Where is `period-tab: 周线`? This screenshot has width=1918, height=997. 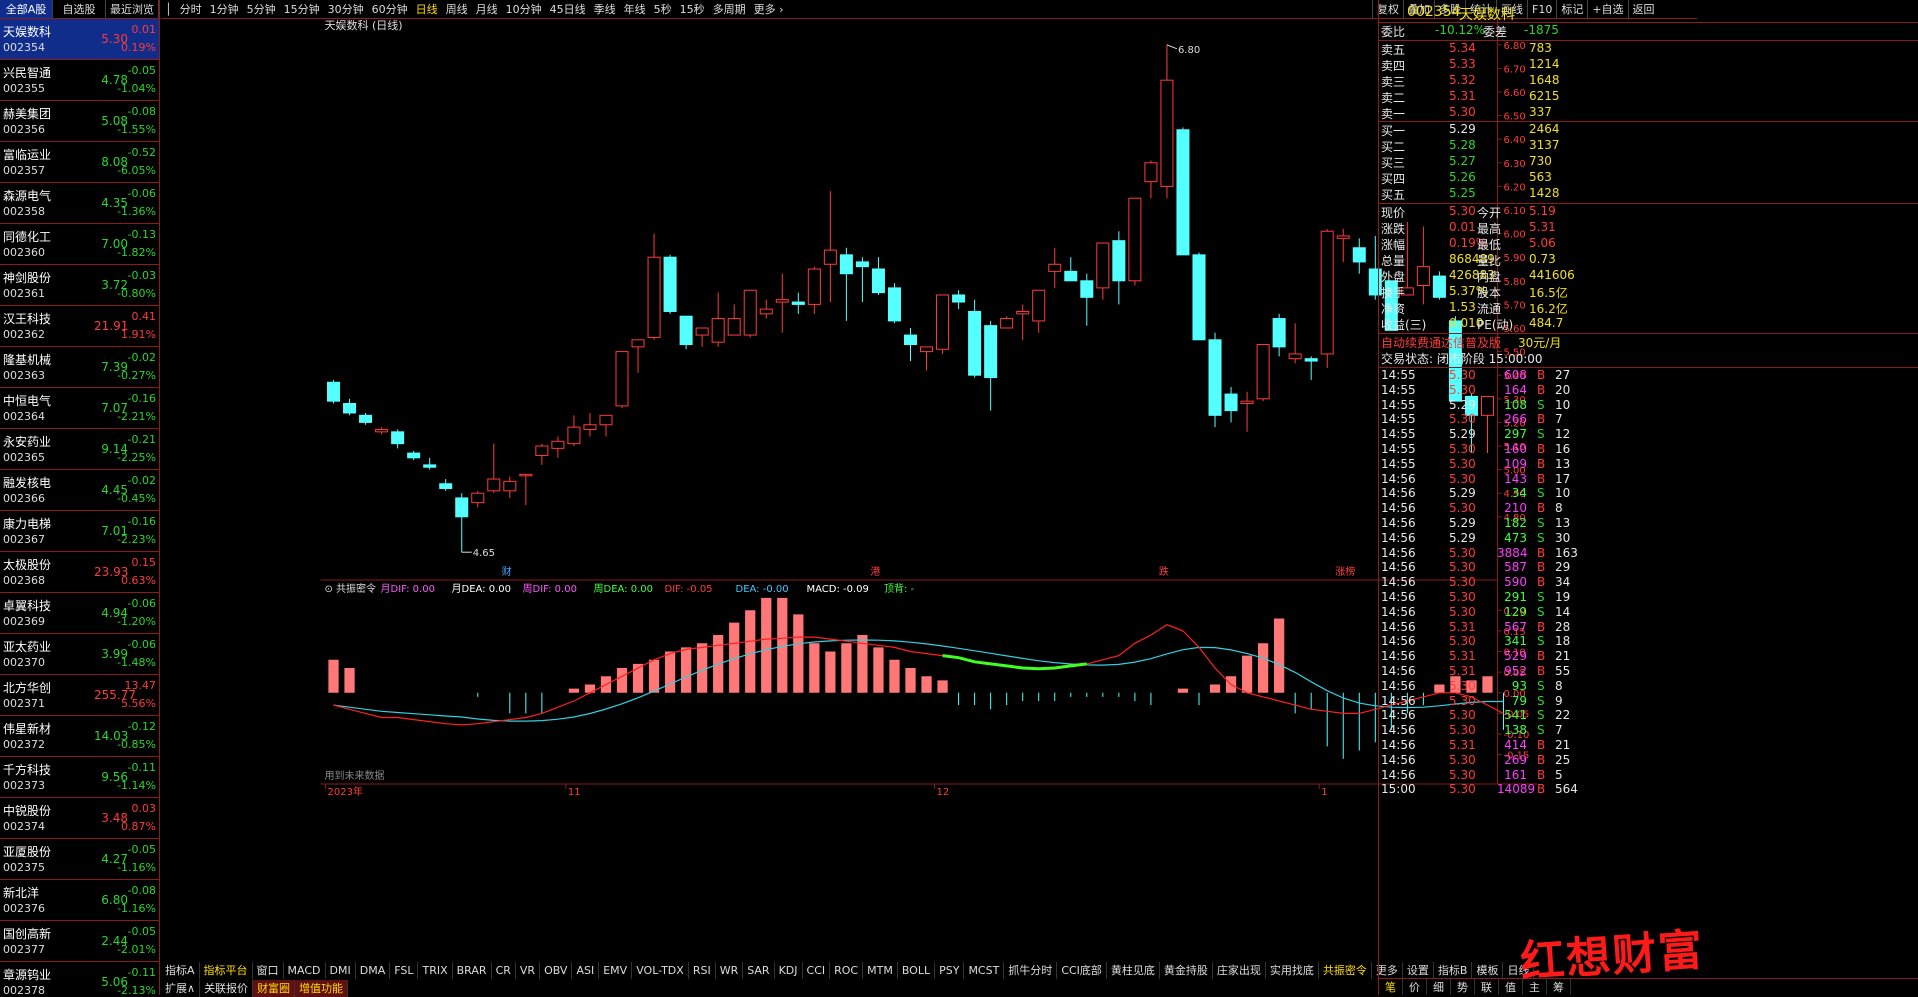 period-tab: 周线 is located at coordinates (457, 9).